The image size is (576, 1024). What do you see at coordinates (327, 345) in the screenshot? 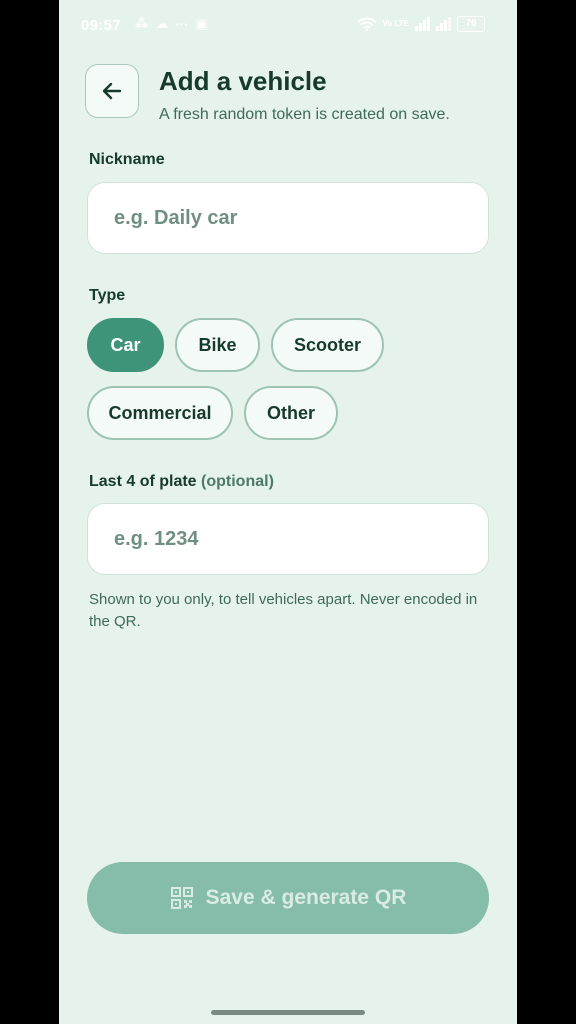
I see `type-chip-scooter: Scooter` at bounding box center [327, 345].